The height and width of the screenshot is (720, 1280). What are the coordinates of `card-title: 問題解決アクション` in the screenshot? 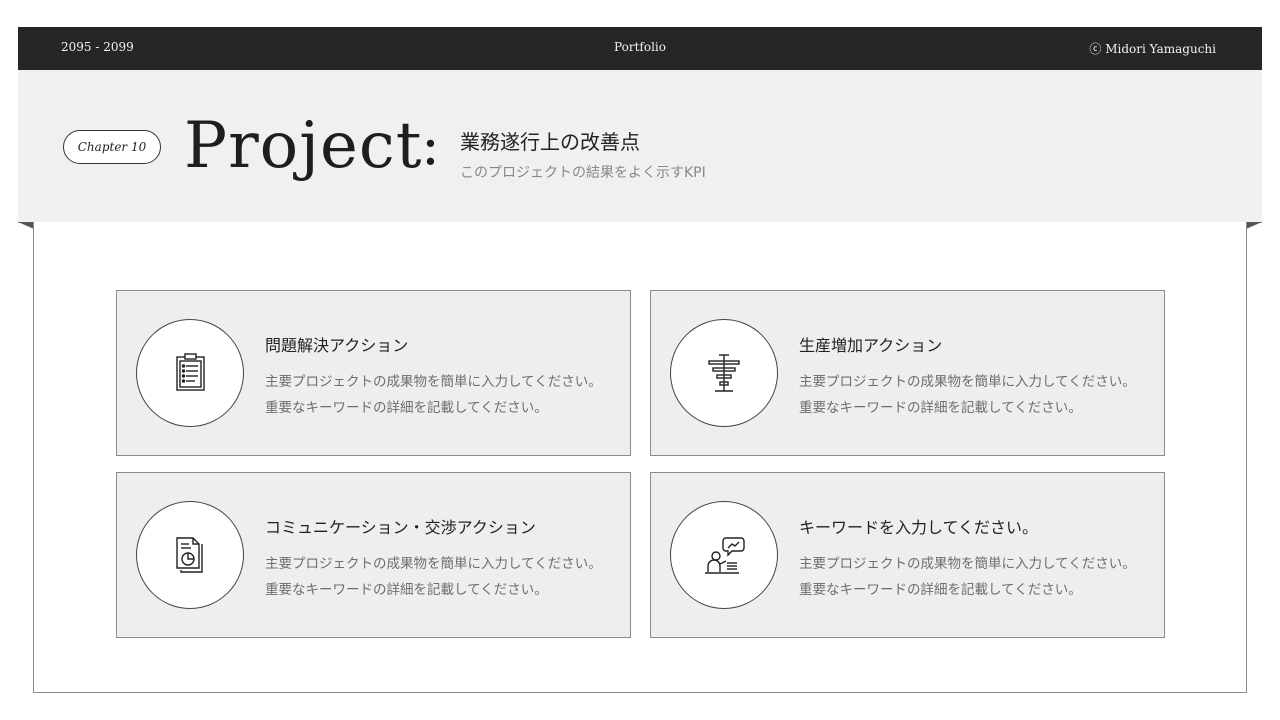 It's located at (337, 345).